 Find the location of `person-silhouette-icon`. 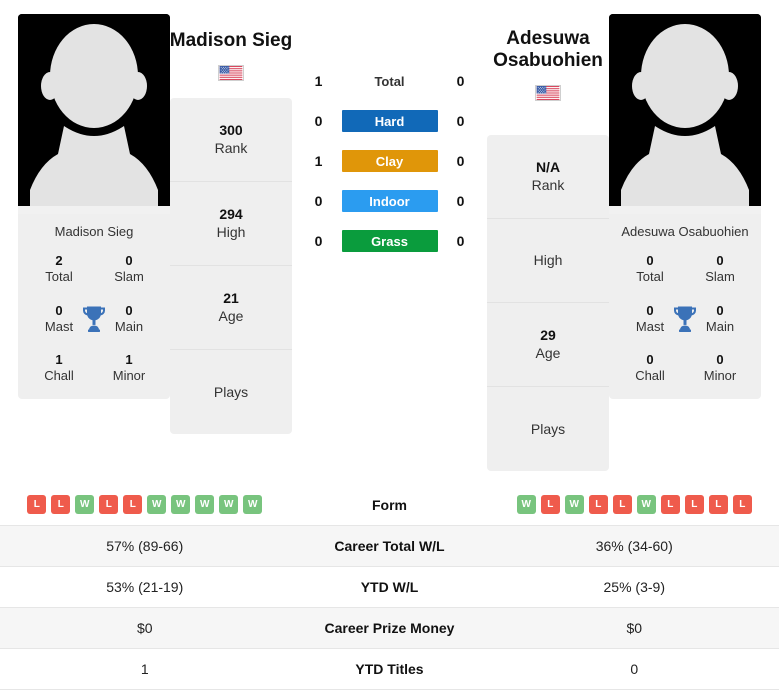

person-silhouette-icon is located at coordinates (94, 114).